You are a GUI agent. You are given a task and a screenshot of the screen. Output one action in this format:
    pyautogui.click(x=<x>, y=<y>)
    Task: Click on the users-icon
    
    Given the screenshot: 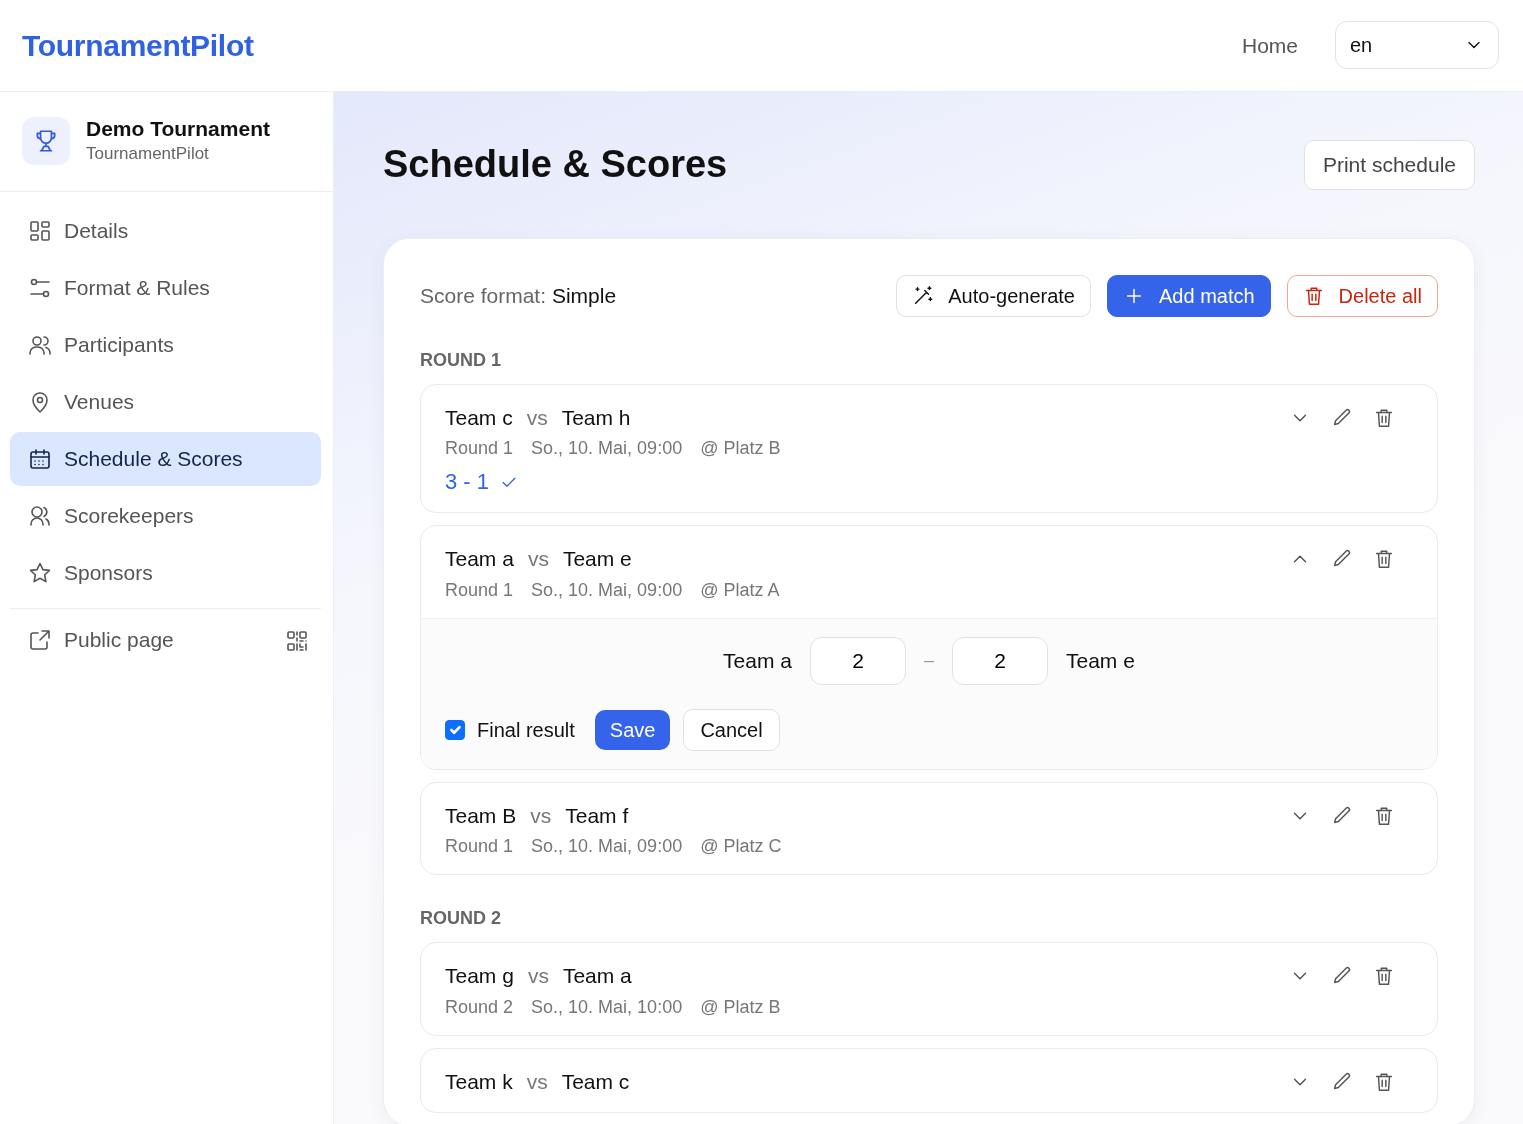 What is the action you would take?
    pyautogui.click(x=40, y=515)
    